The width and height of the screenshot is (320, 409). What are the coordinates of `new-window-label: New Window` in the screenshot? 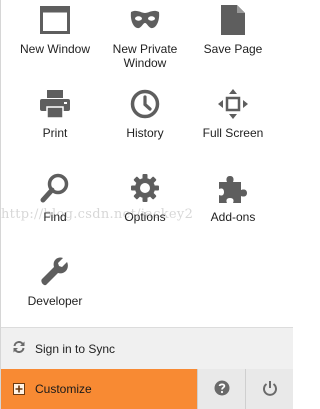 It's located at (55, 49).